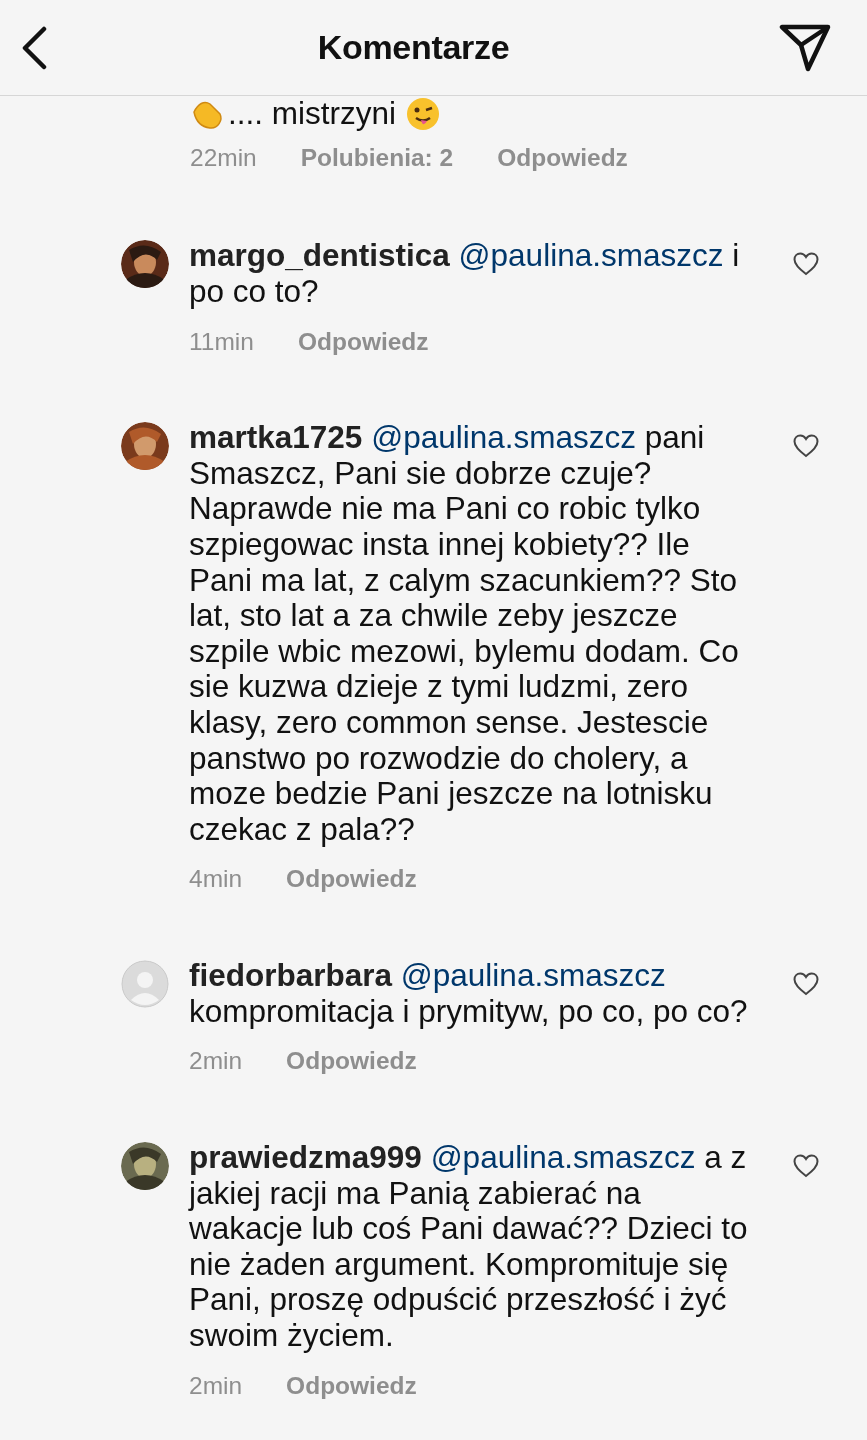 The height and width of the screenshot is (1440, 867). What do you see at coordinates (312, 114) in the screenshot?
I see `comment-text: .... mistrzyni` at bounding box center [312, 114].